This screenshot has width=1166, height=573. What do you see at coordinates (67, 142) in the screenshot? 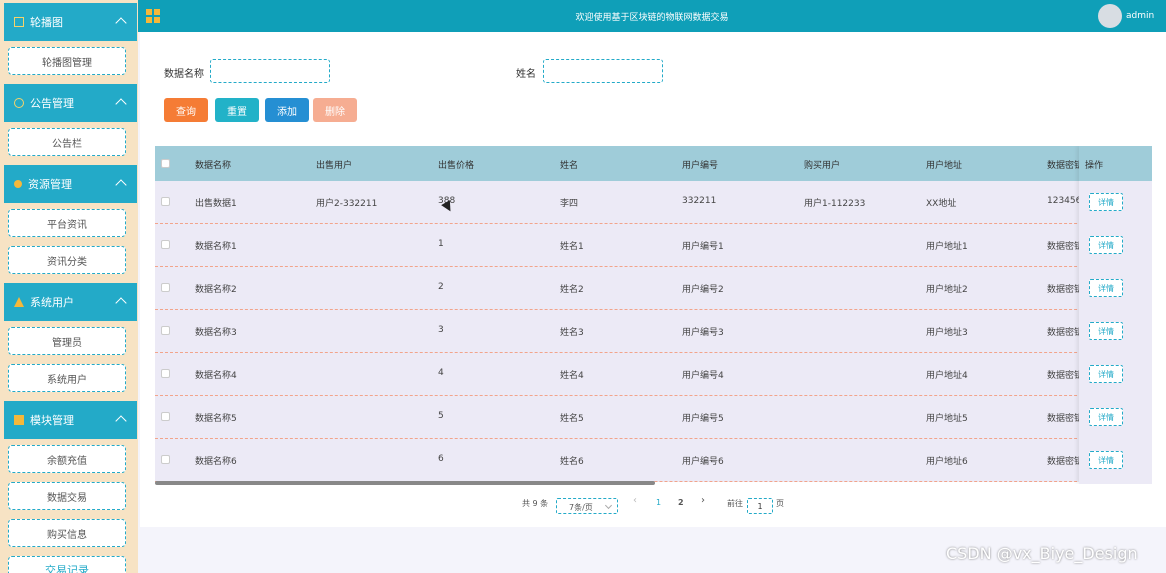
I see `sidebar-item-notice-board: 公告栏` at bounding box center [67, 142].